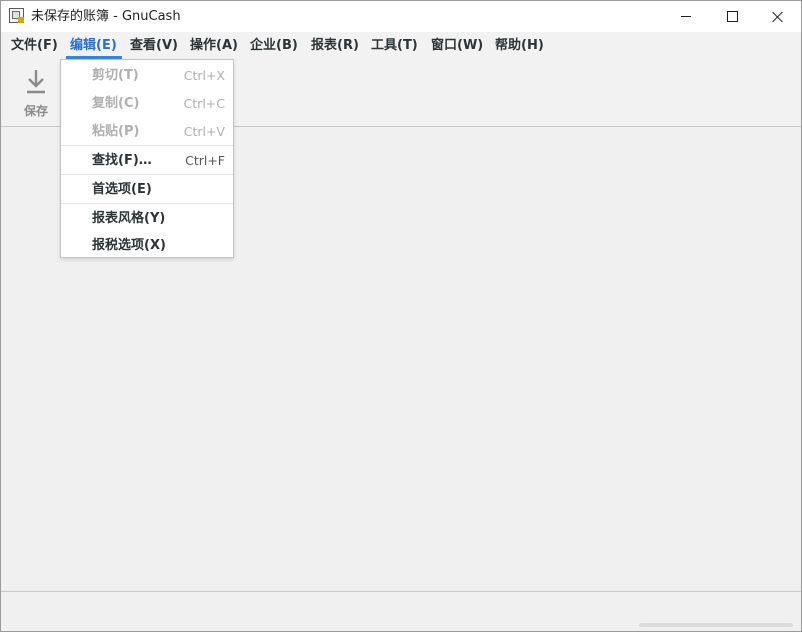  Describe the element at coordinates (94, 45) in the screenshot. I see `menu-edit: 编辑(E)` at that location.